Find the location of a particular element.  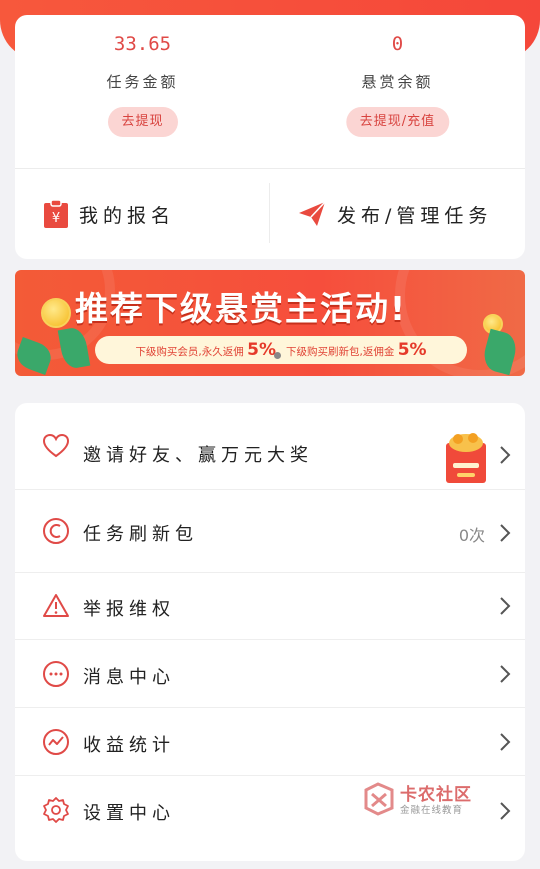

task-amount-value: 33.65 is located at coordinates (142, 44).